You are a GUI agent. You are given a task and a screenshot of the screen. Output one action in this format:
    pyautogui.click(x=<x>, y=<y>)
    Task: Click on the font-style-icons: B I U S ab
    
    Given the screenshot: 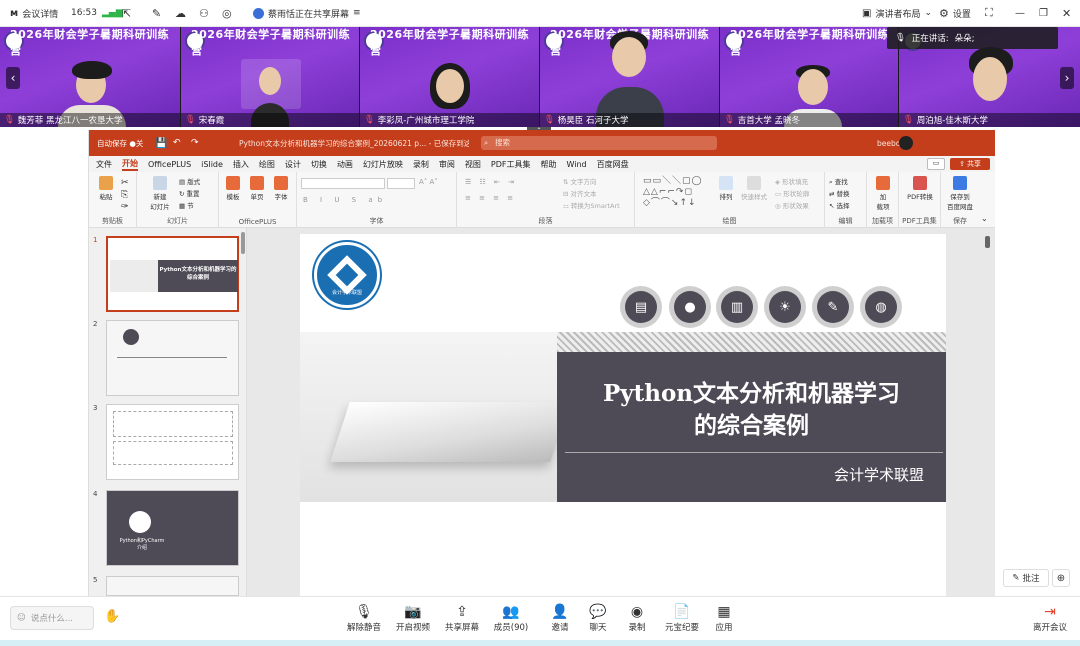 What is the action you would take?
    pyautogui.click(x=345, y=200)
    